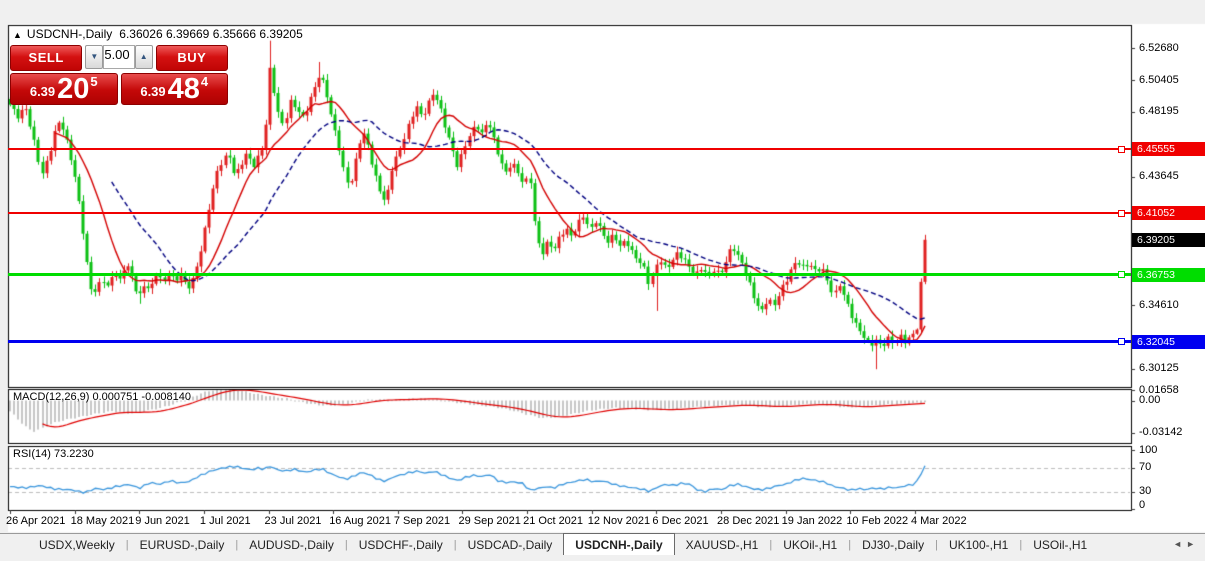 This screenshot has width=1205, height=561. What do you see at coordinates (1168, 274) in the screenshot?
I see `price-line-badge-6.36753: 6.36753` at bounding box center [1168, 274].